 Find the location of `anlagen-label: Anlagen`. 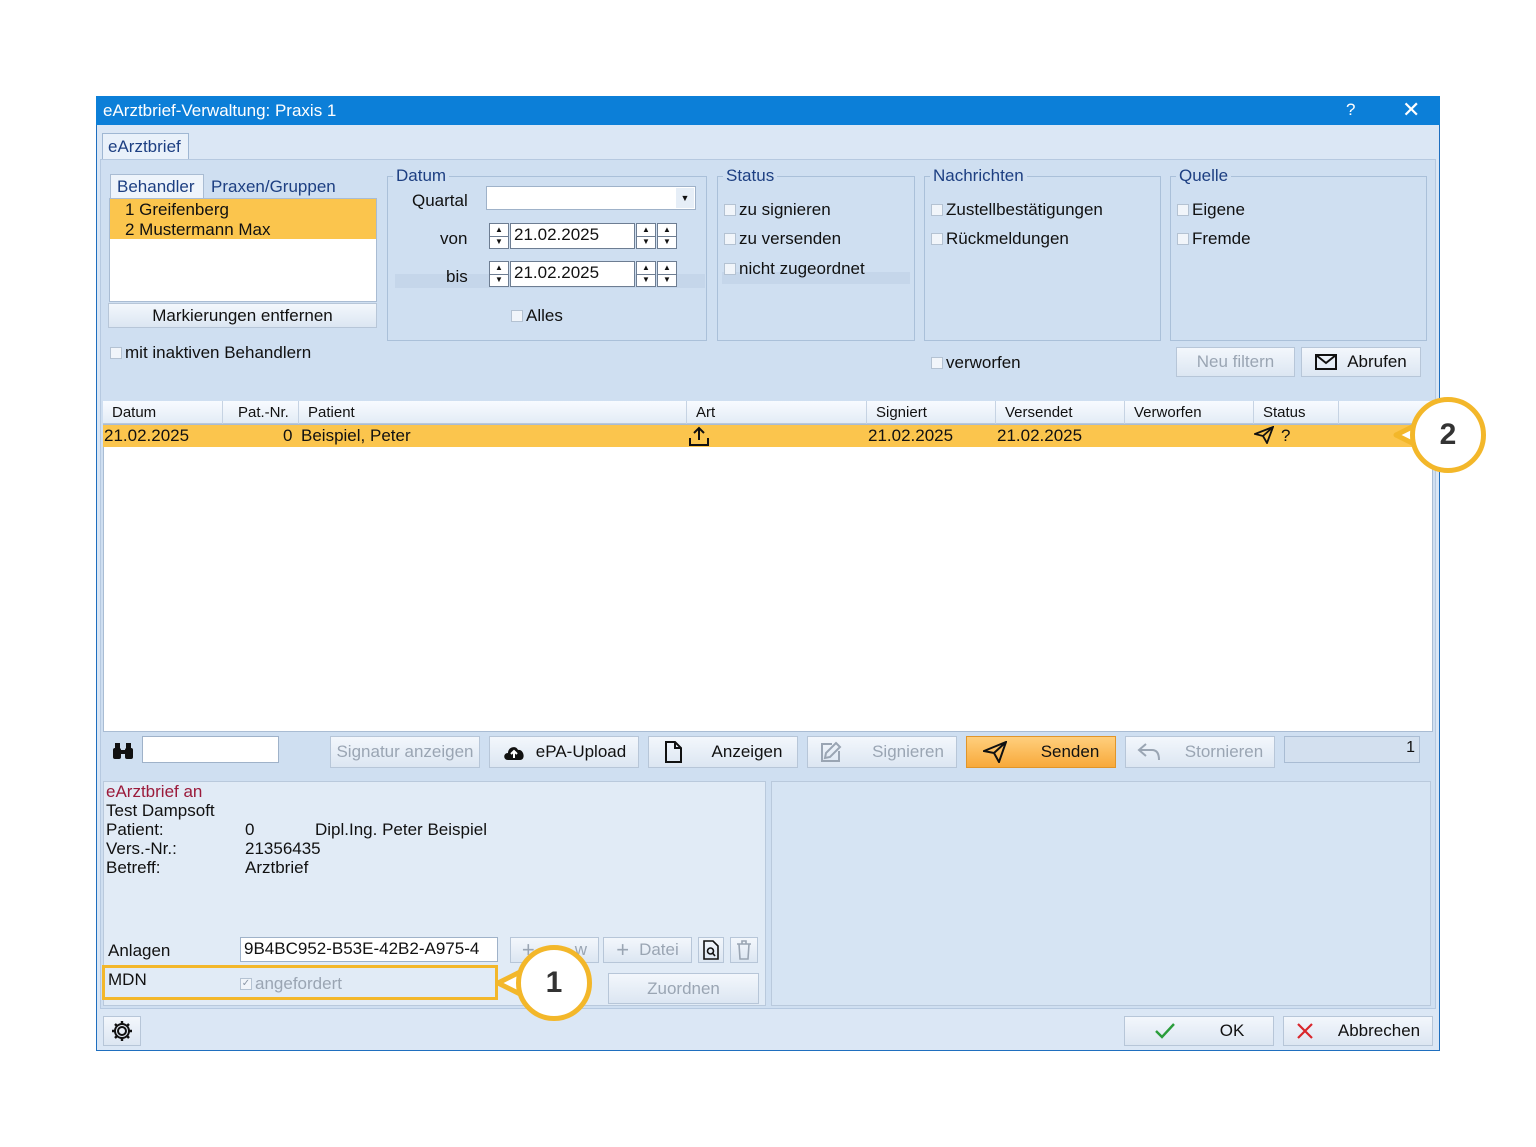

anlagen-label: Anlagen is located at coordinates (139, 950).